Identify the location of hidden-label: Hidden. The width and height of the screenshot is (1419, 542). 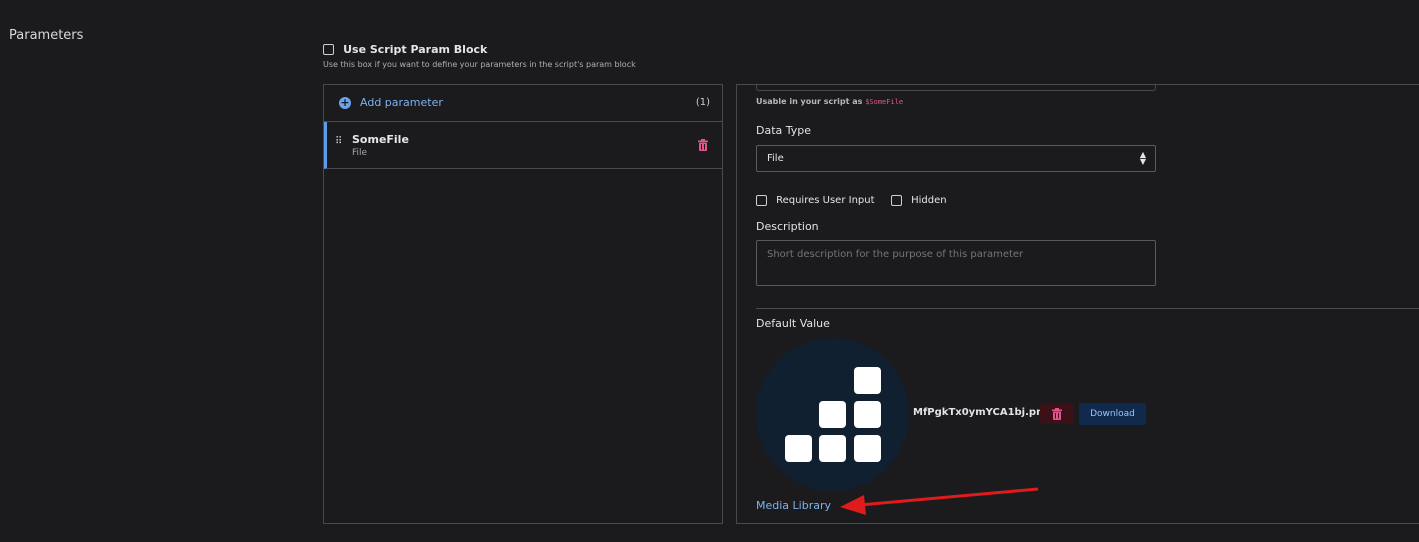
(929, 200).